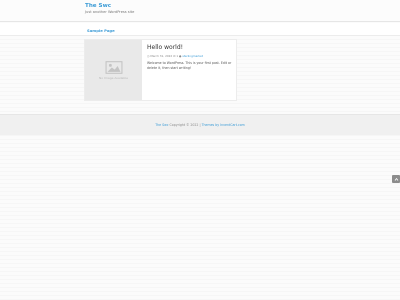 The image size is (400, 300). What do you see at coordinates (101, 30) in the screenshot?
I see `nav-item-sample-page: Sample Page` at bounding box center [101, 30].